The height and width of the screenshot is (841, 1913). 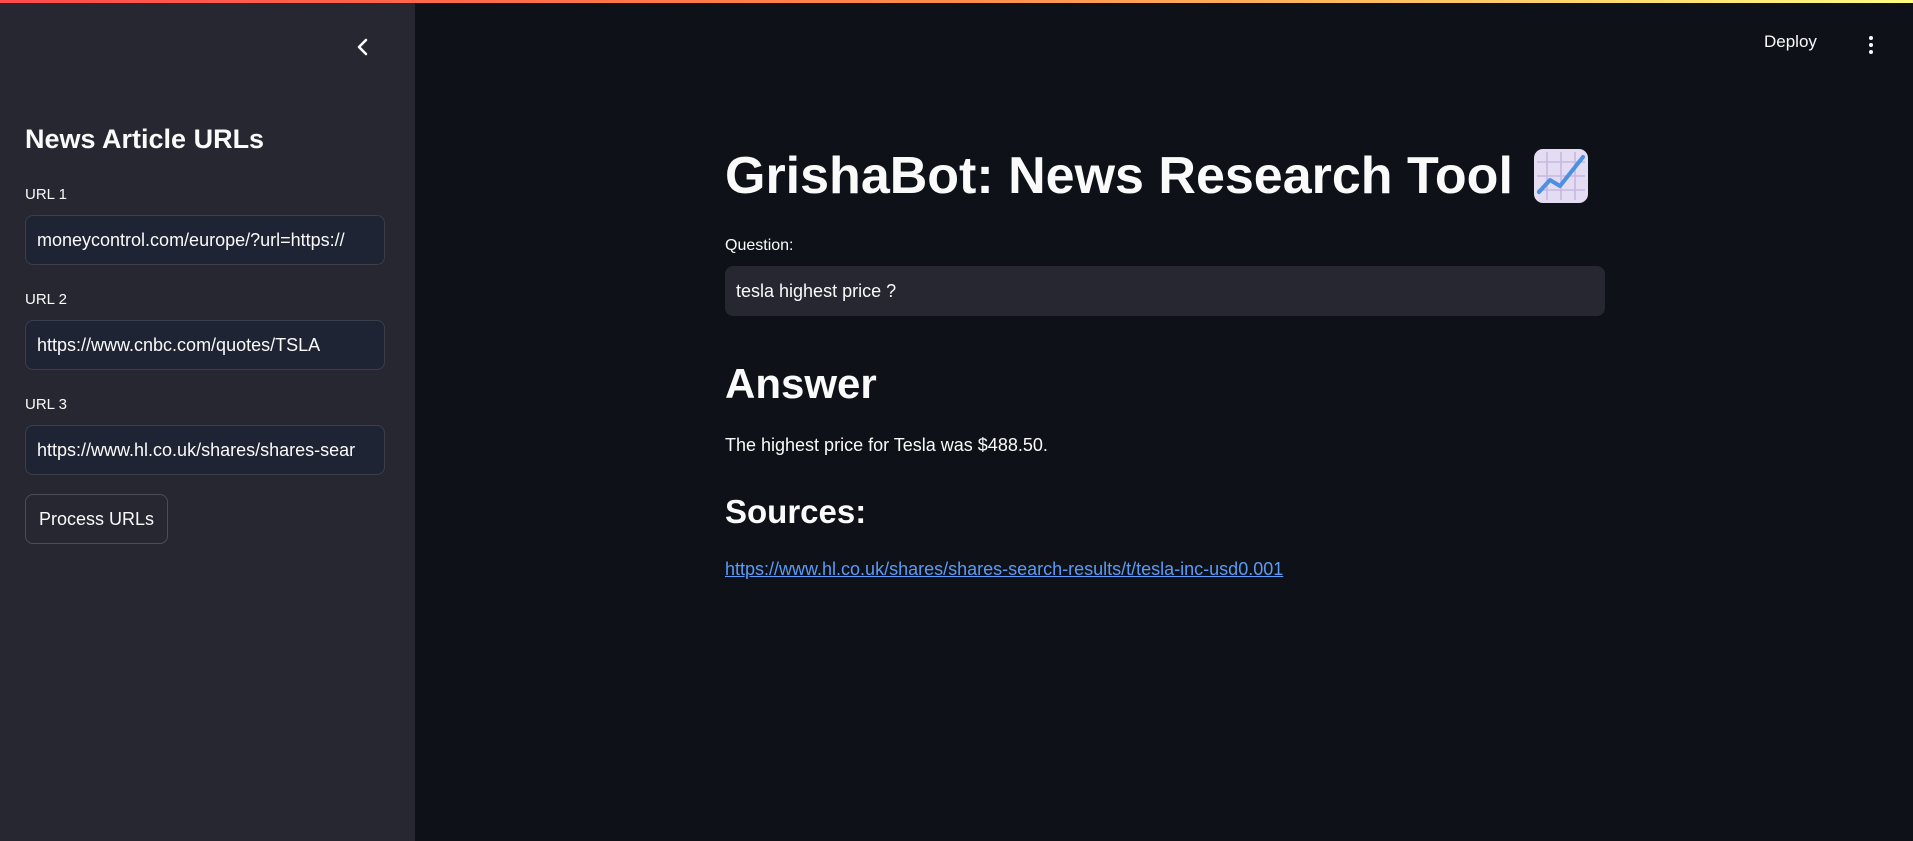 What do you see at coordinates (1790, 42) in the screenshot?
I see `deploy-button: Deploy` at bounding box center [1790, 42].